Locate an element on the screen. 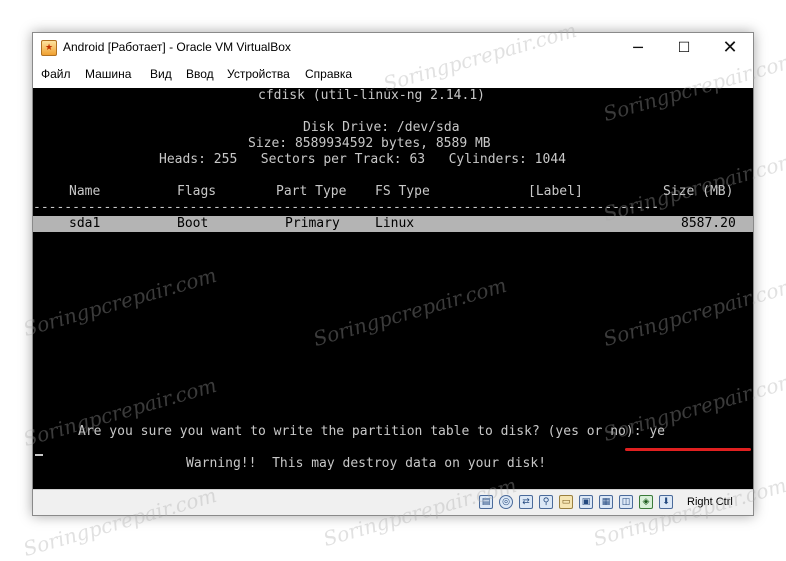 The image size is (786, 561). col-part-type: Part Type is located at coordinates (311, 191).